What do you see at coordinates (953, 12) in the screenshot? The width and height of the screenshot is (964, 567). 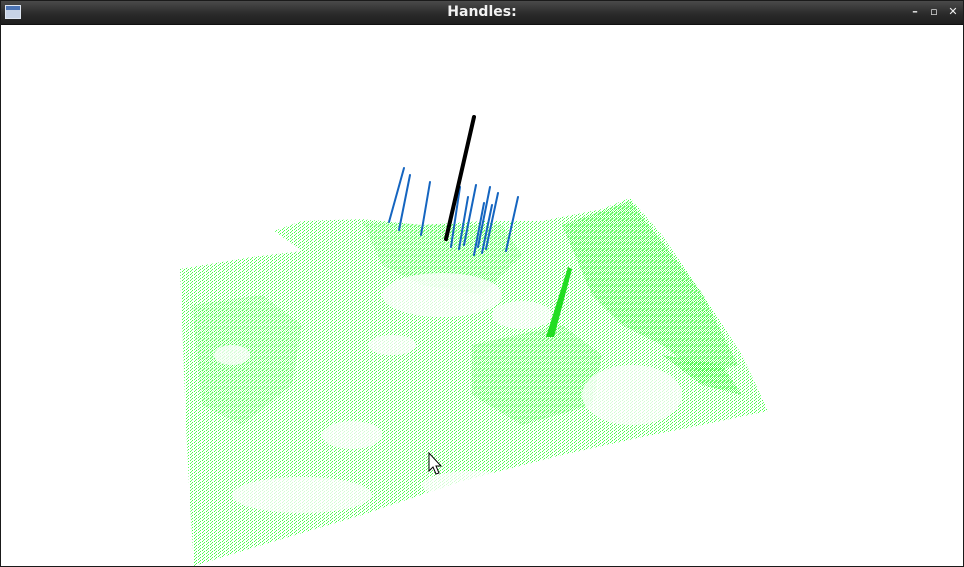 I see `close-button: ✕` at bounding box center [953, 12].